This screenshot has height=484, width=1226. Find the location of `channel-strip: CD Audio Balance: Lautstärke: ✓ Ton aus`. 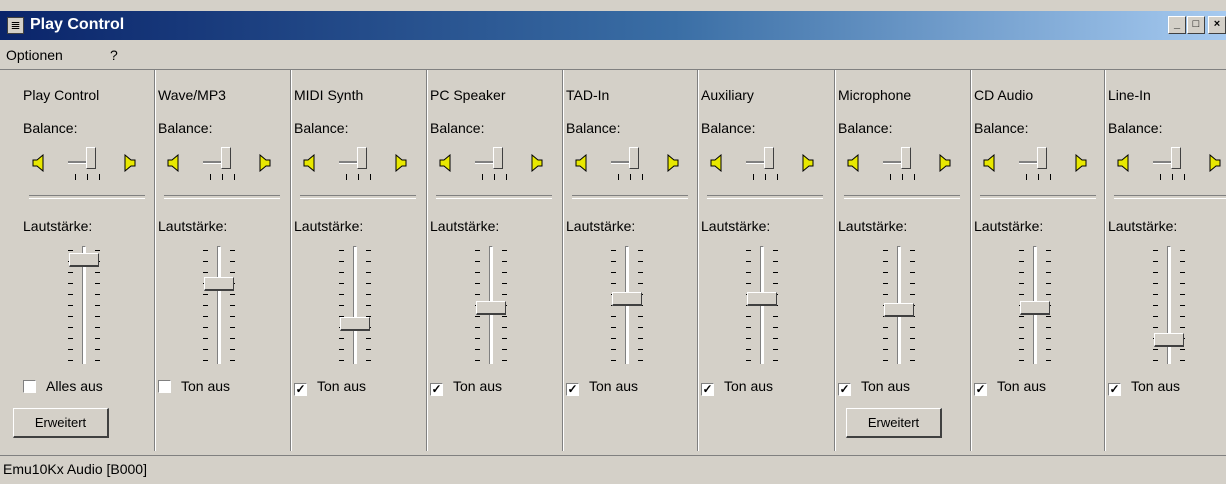

channel-strip: CD Audio Balance: Lautstärke: ✓ Ton aus is located at coordinates (1037, 260).